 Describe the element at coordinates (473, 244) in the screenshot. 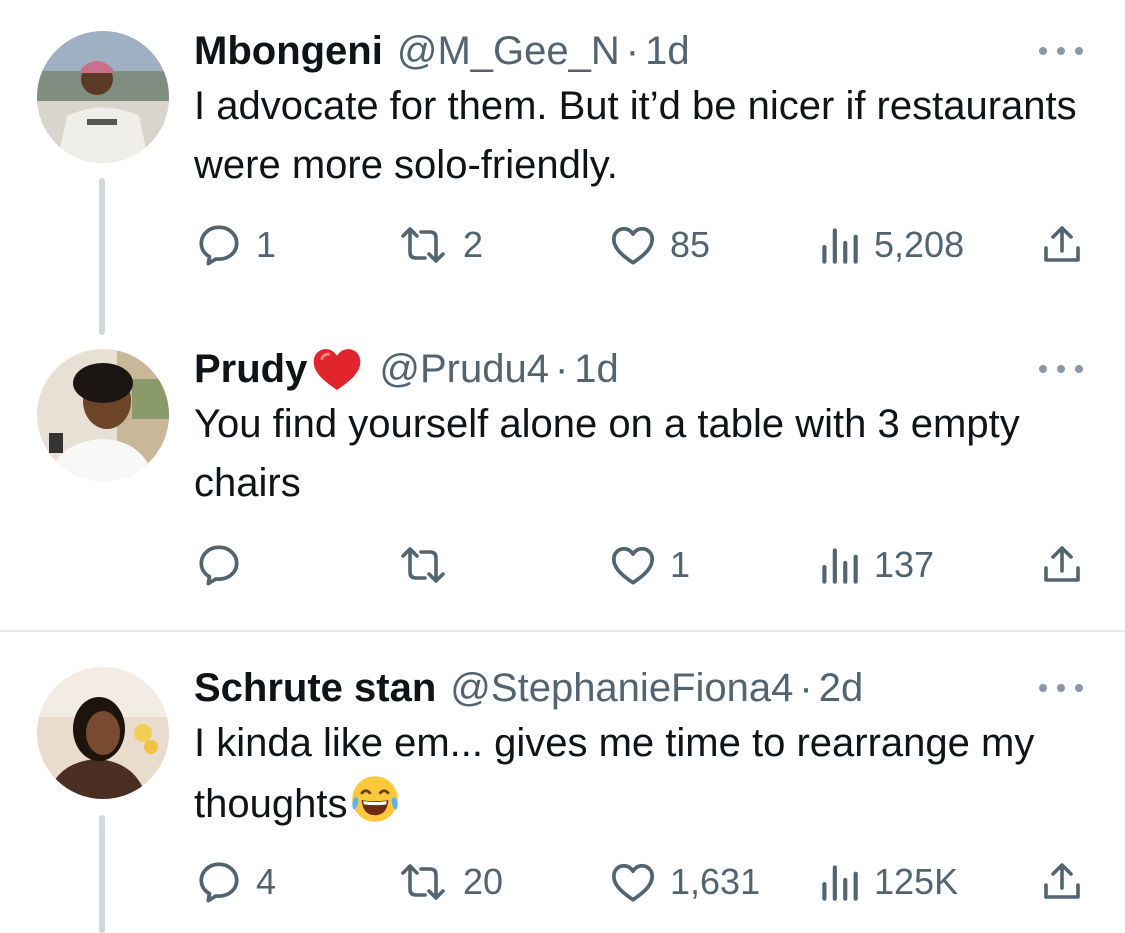

I see `retweet-count: 2` at that location.